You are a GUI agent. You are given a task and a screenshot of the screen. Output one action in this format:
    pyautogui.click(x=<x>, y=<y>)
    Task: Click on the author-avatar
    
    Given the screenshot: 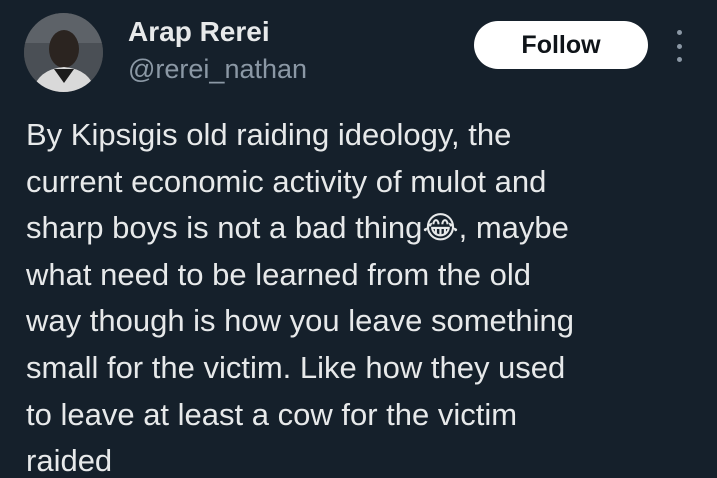 What is the action you would take?
    pyautogui.click(x=63, y=52)
    